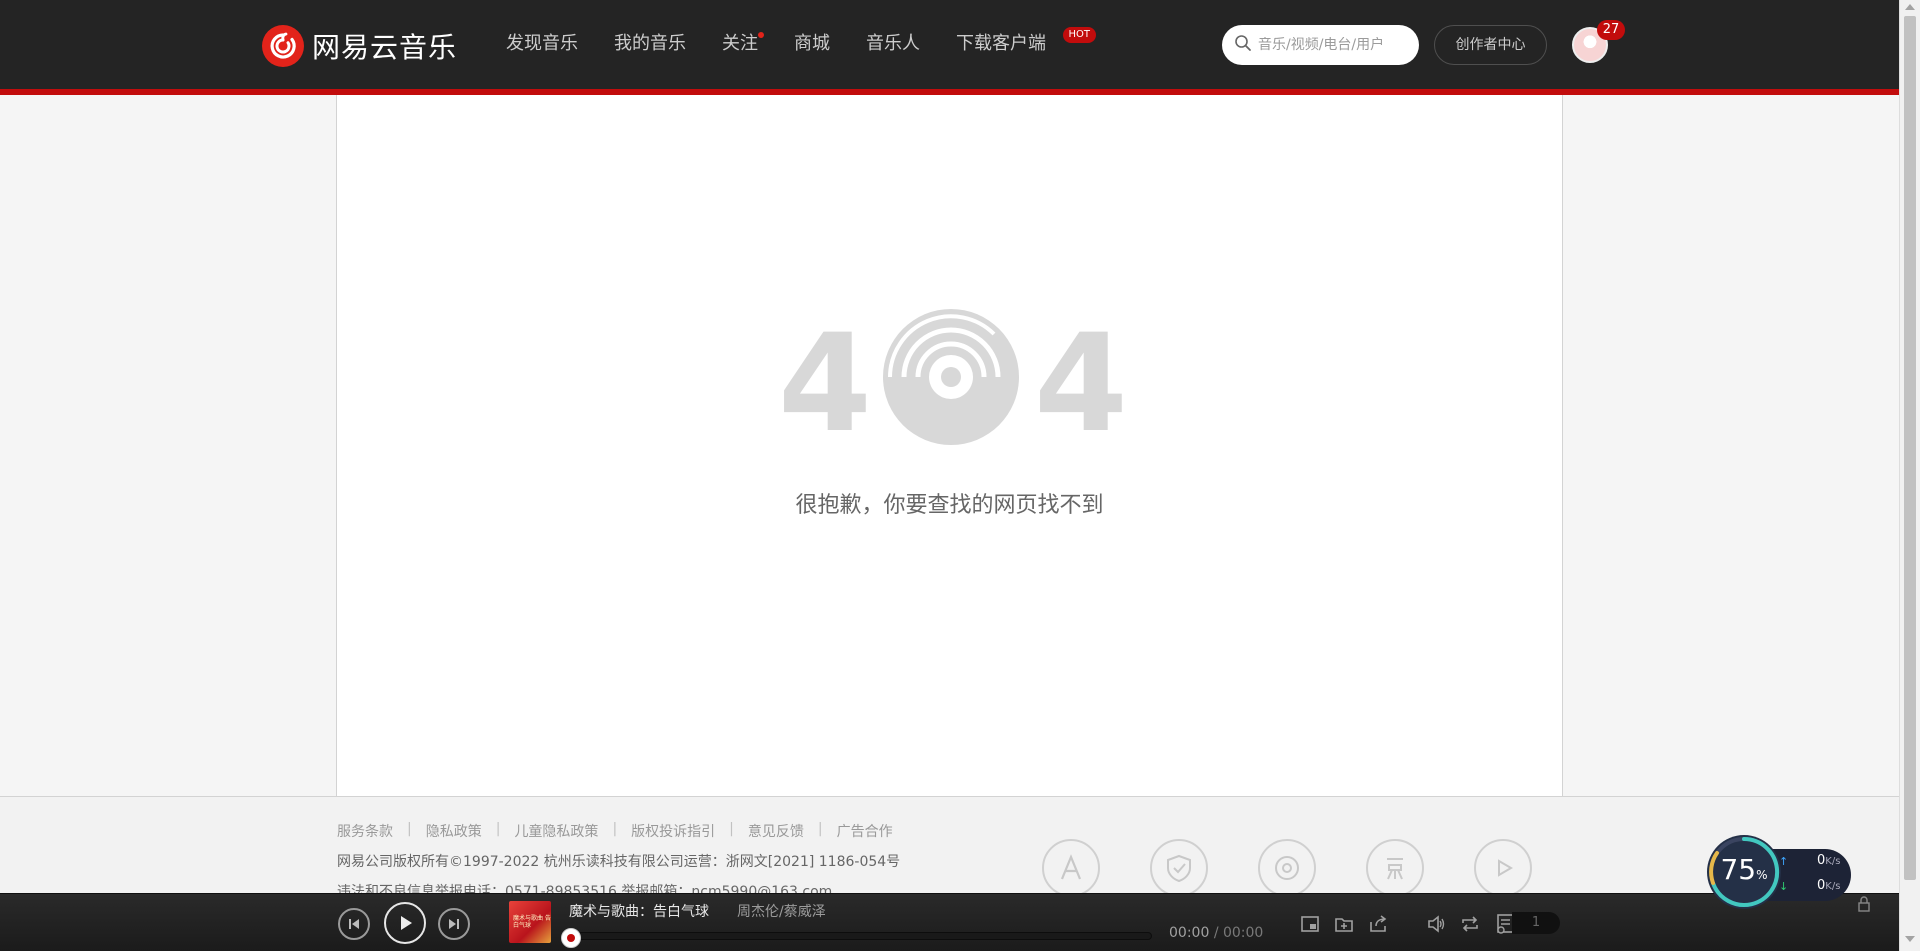  I want to click on picture-in-picture-icon, so click(1310, 924).